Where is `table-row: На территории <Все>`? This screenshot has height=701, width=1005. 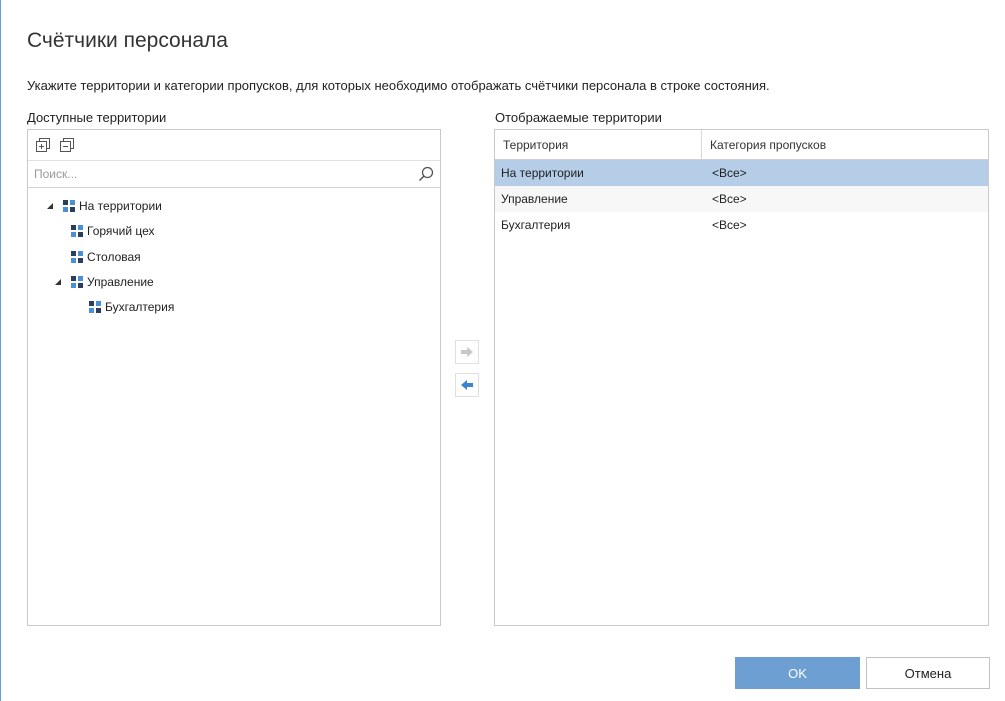
table-row: На территории <Все> is located at coordinates (741, 173).